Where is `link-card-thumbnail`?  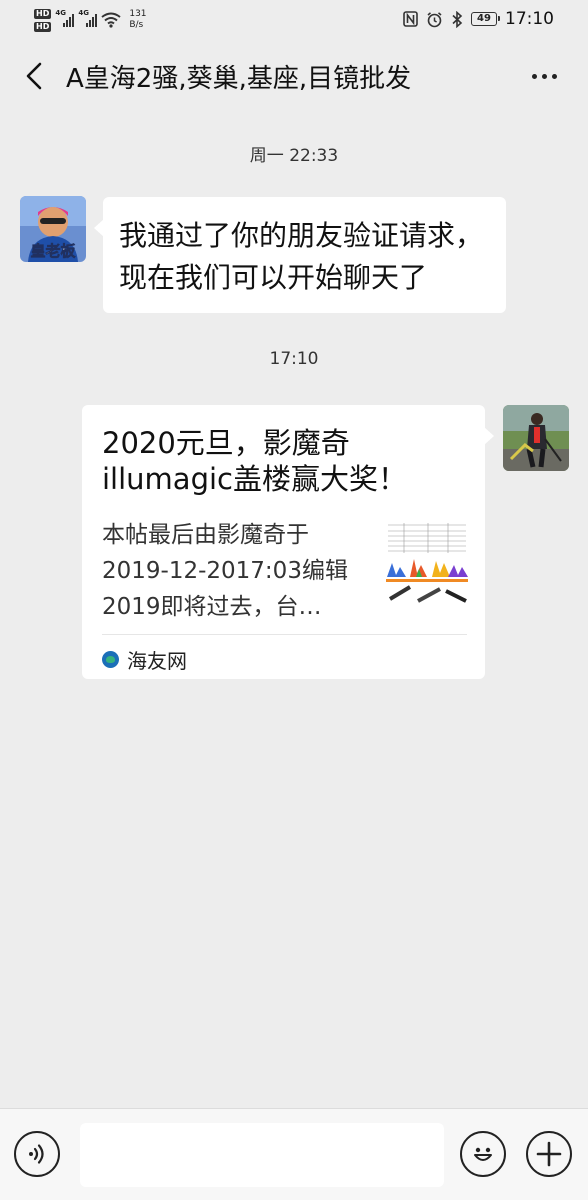 link-card-thumbnail is located at coordinates (427, 562).